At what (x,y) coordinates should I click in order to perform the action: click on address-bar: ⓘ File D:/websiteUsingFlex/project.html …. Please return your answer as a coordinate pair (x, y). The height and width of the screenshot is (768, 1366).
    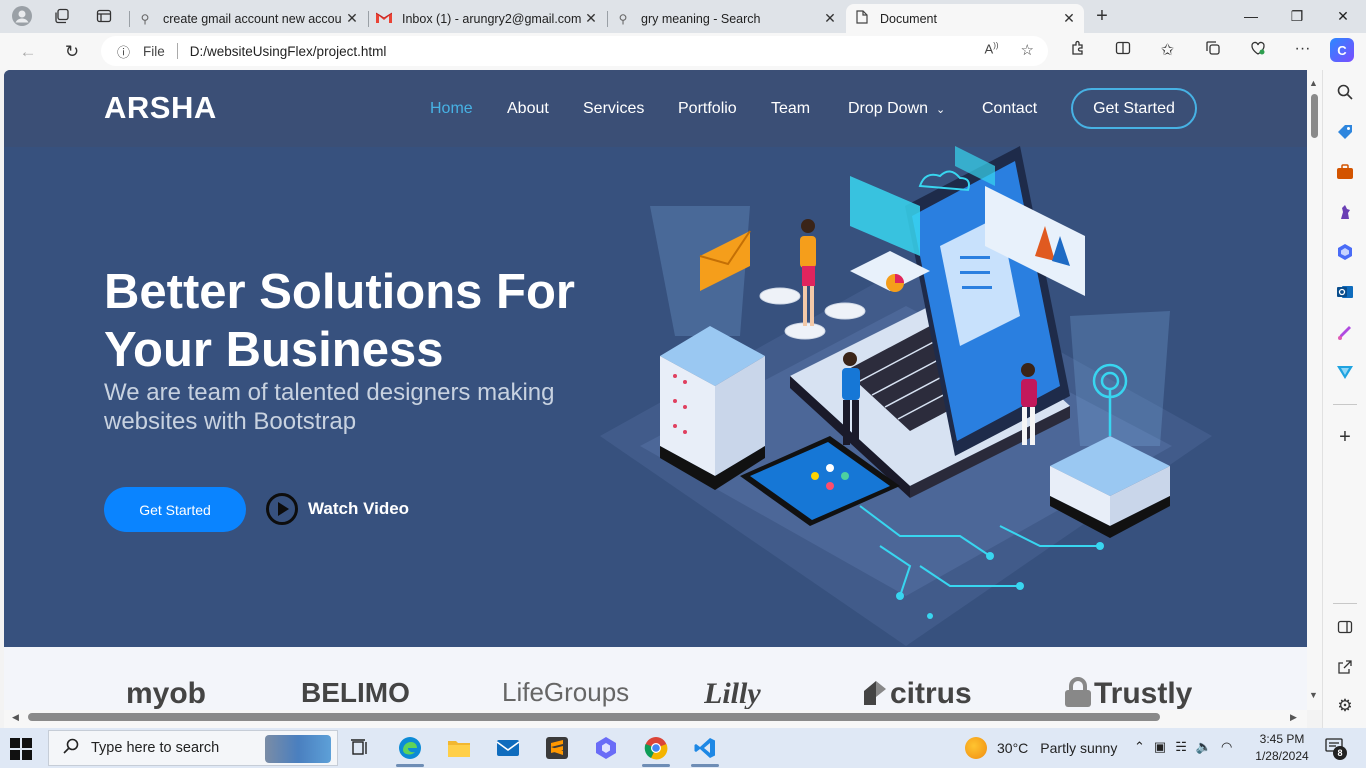
    Looking at the image, I should click on (574, 51).